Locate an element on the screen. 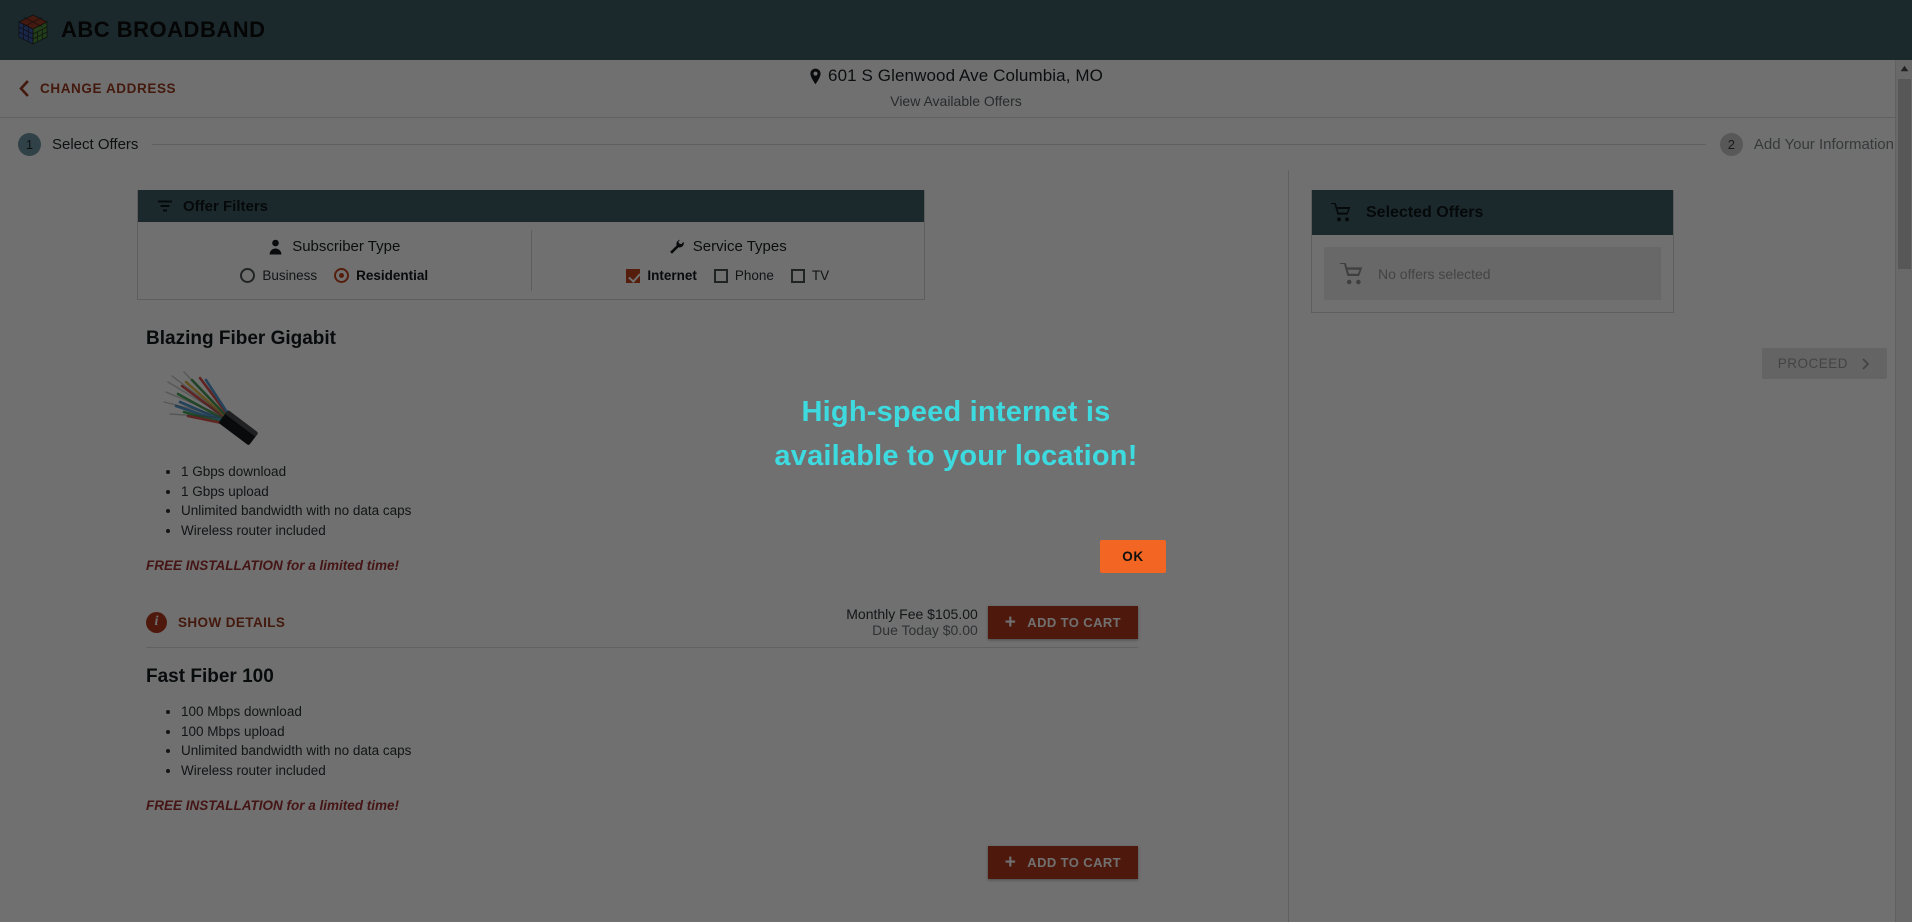  availability-modal-title-line1: High-speed internet is is located at coordinates (956, 412).